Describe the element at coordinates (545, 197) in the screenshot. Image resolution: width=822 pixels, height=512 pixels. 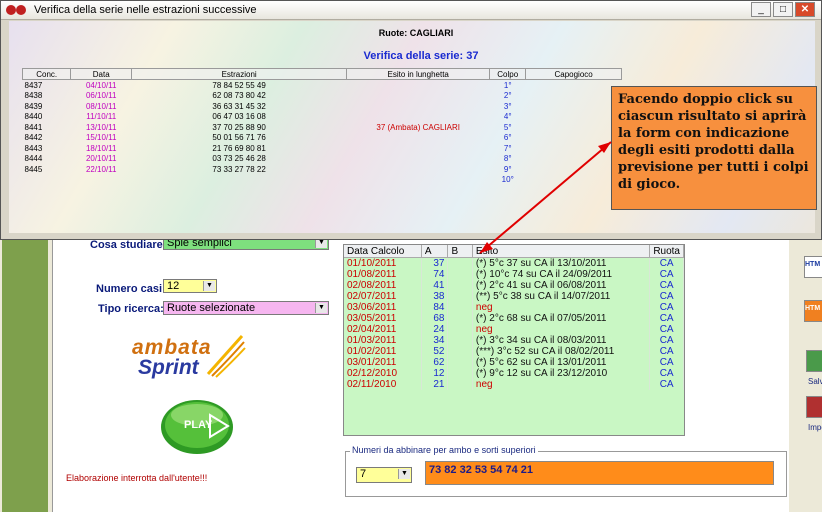
I see `annotation-arrow-icon` at that location.